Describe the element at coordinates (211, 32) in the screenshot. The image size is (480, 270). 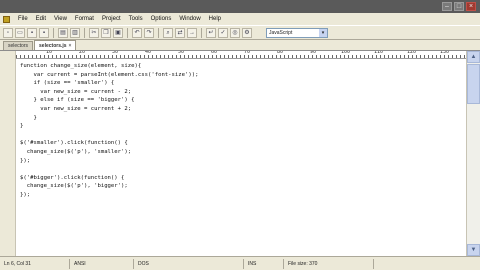
I see `word-wrap-icon: ↵` at that location.